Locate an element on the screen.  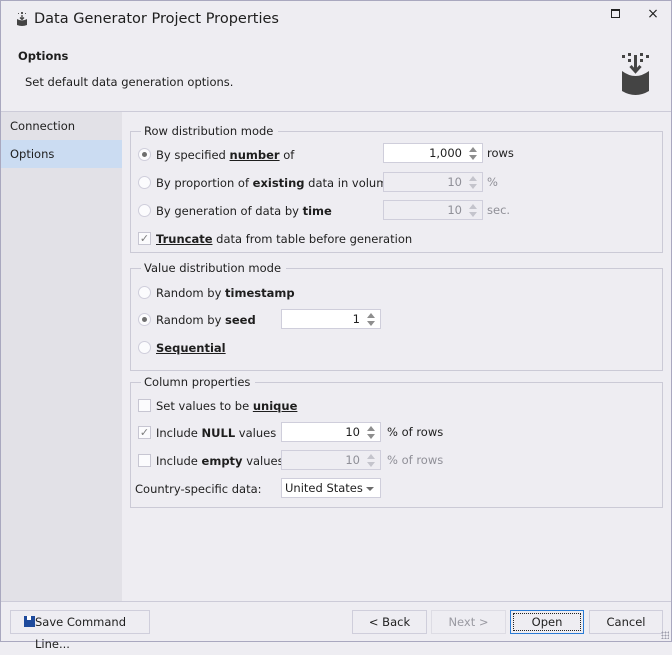
time-spinner: 10 is located at coordinates (433, 210).